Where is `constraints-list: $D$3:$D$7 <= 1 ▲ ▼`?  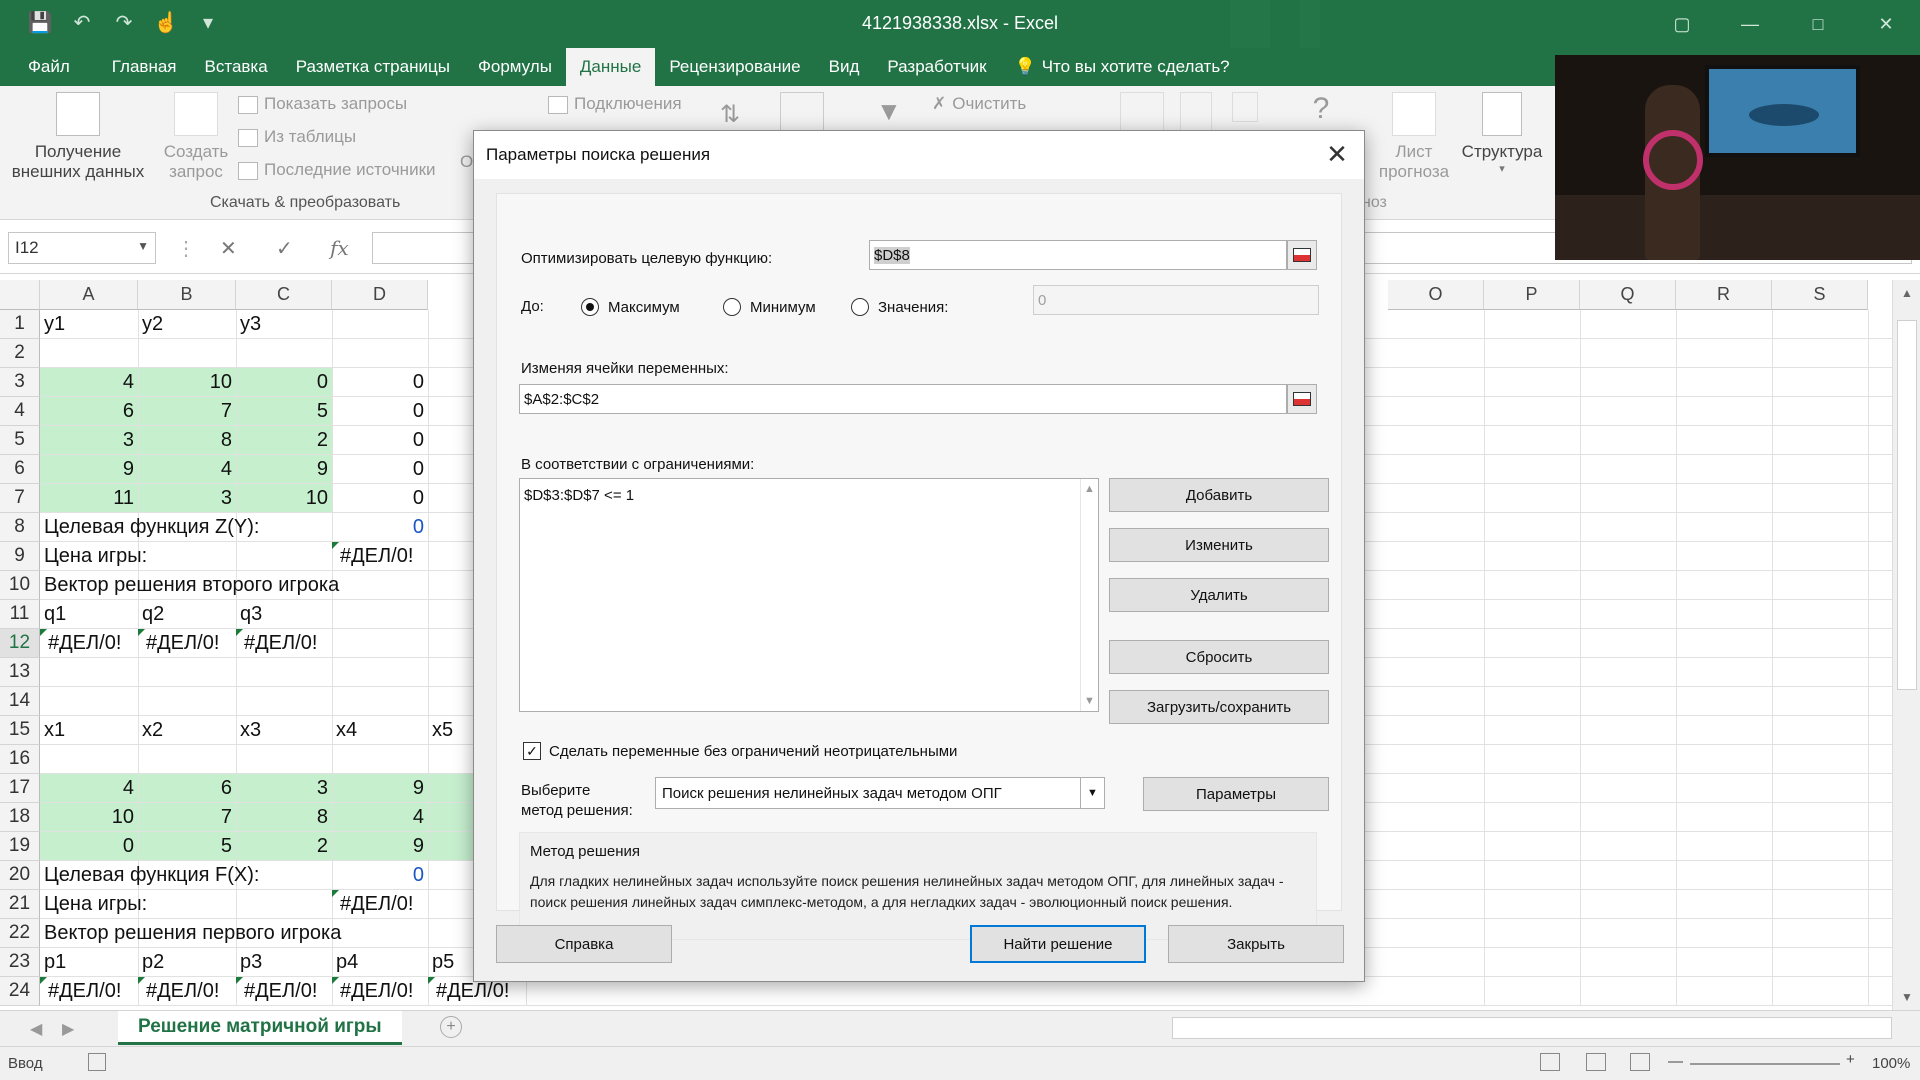 constraints-list: $D$3:$D$7 <= 1 ▲ ▼ is located at coordinates (809, 595).